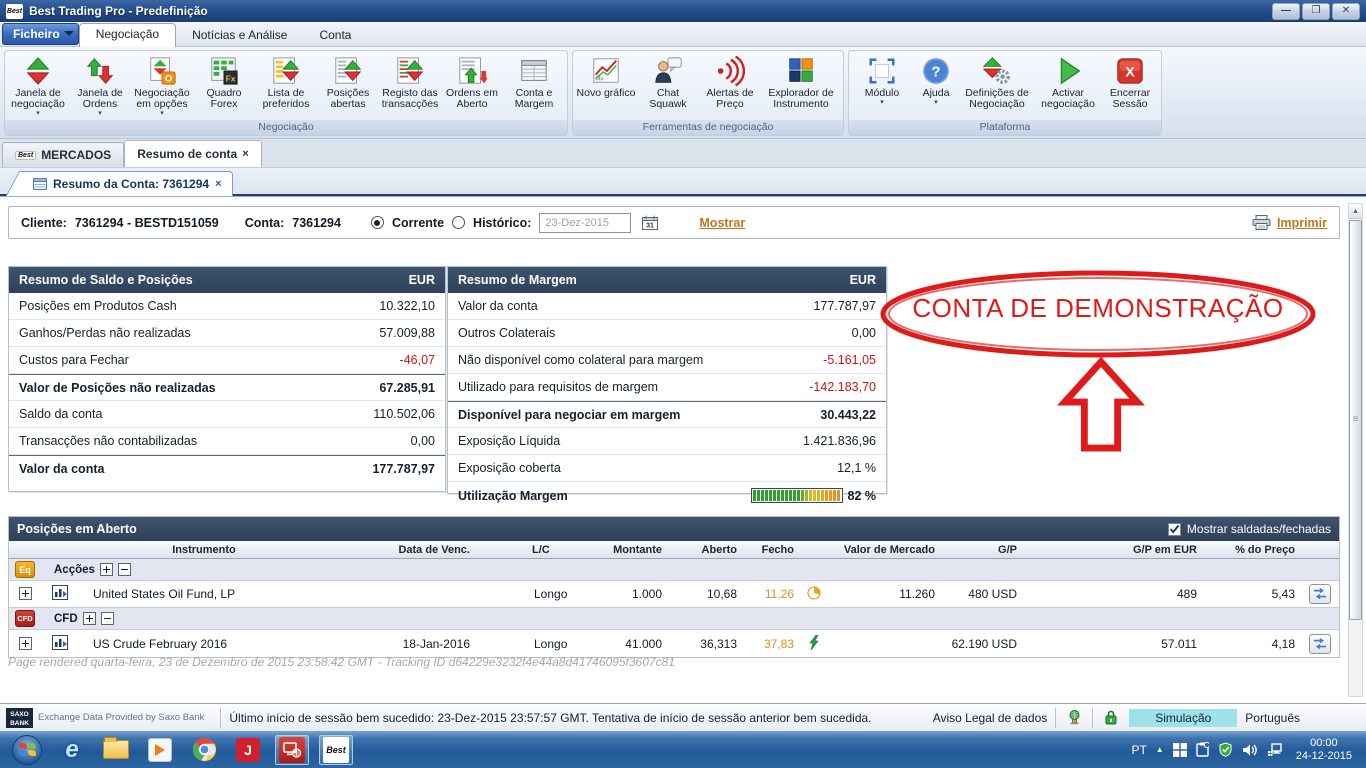 Image resolution: width=1366 pixels, height=768 pixels. Describe the element at coordinates (239, 35) in the screenshot. I see `tab-noticias: Notícias e Análise` at that location.